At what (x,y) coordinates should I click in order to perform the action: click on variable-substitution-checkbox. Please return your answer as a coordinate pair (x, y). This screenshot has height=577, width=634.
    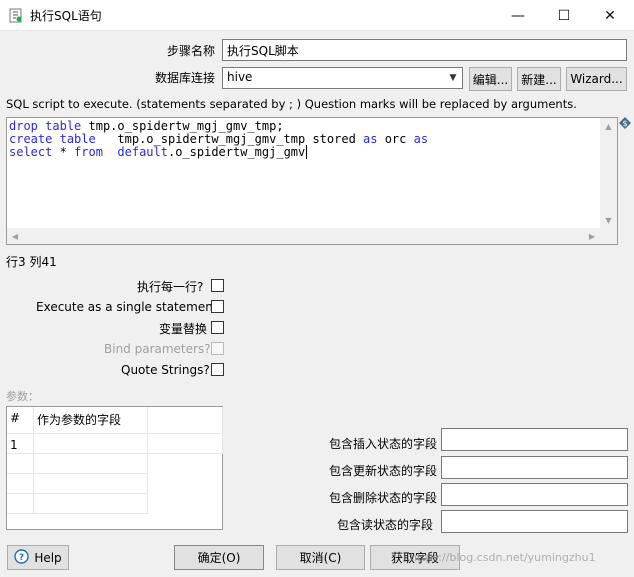
    Looking at the image, I should click on (217, 327).